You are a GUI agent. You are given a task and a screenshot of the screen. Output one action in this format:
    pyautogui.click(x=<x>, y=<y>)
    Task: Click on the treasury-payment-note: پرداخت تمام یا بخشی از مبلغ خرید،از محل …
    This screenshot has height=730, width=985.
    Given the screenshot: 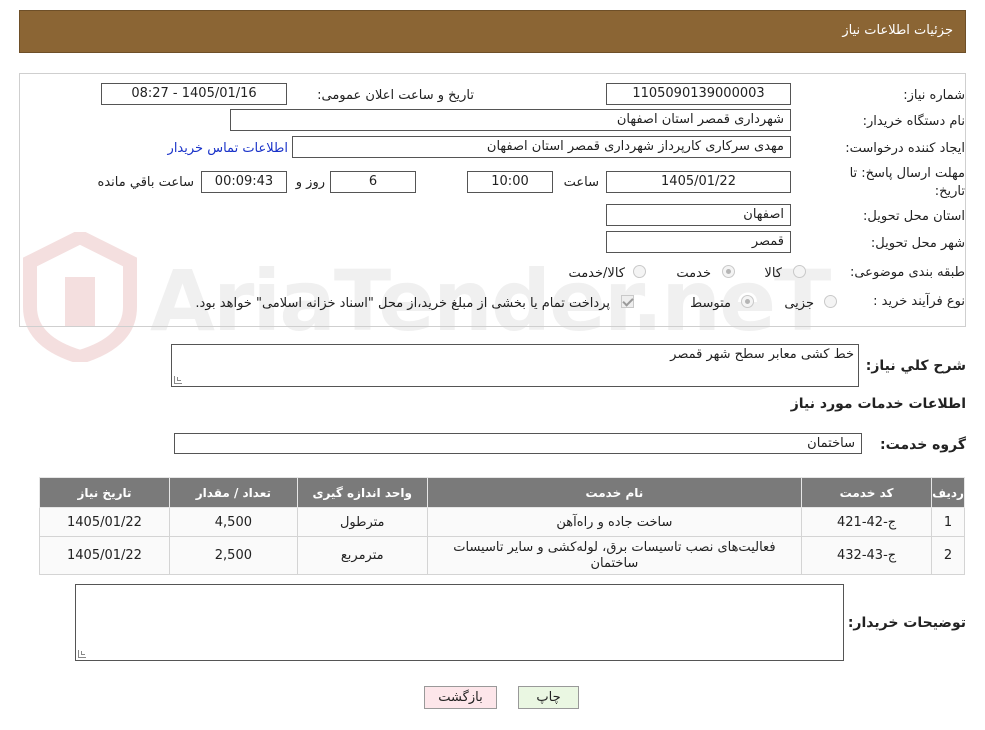 What is the action you would take?
    pyautogui.click(x=402, y=303)
    